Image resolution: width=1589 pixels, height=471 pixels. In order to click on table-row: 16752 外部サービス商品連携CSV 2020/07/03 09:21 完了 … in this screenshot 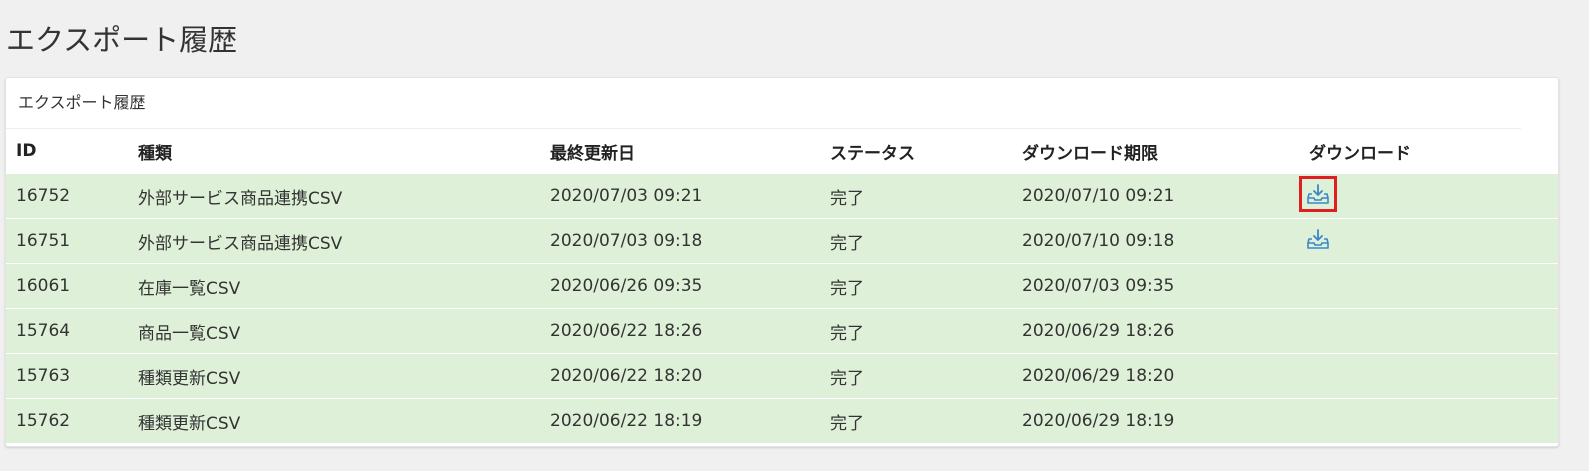, I will do `click(782, 195)`.